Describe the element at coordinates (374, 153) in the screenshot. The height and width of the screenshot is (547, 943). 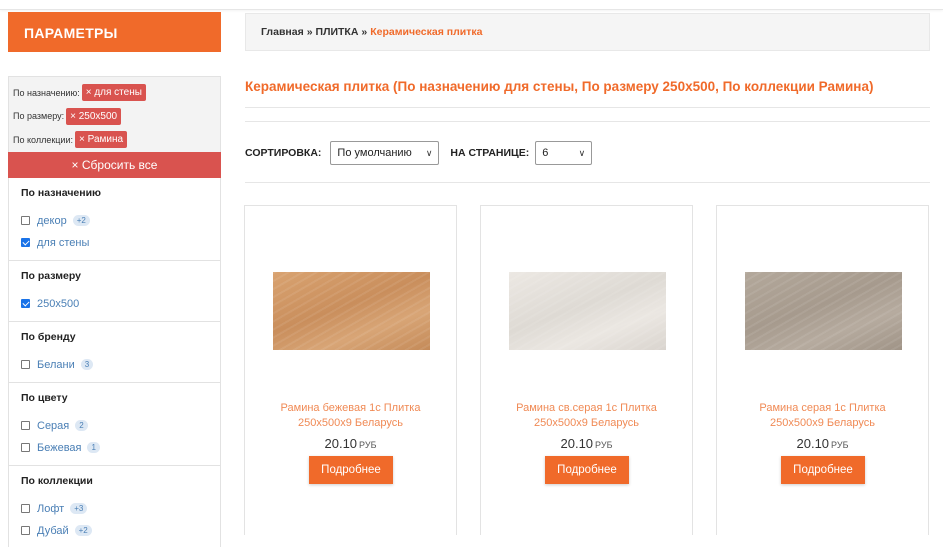
I see `sort-select-value: По умолчанию` at that location.